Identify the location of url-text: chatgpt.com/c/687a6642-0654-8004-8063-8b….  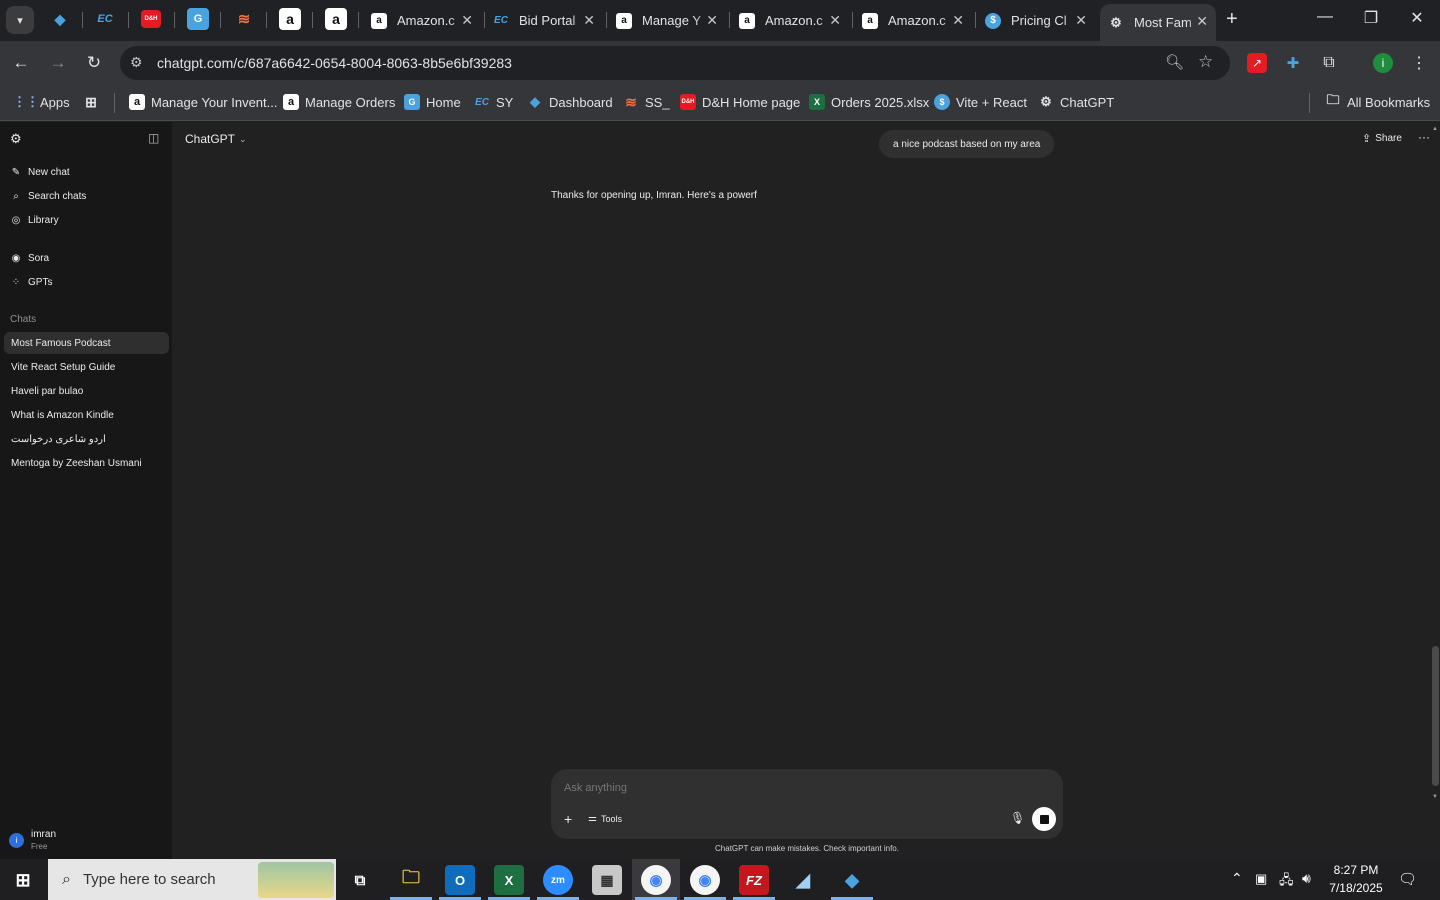
(334, 63).